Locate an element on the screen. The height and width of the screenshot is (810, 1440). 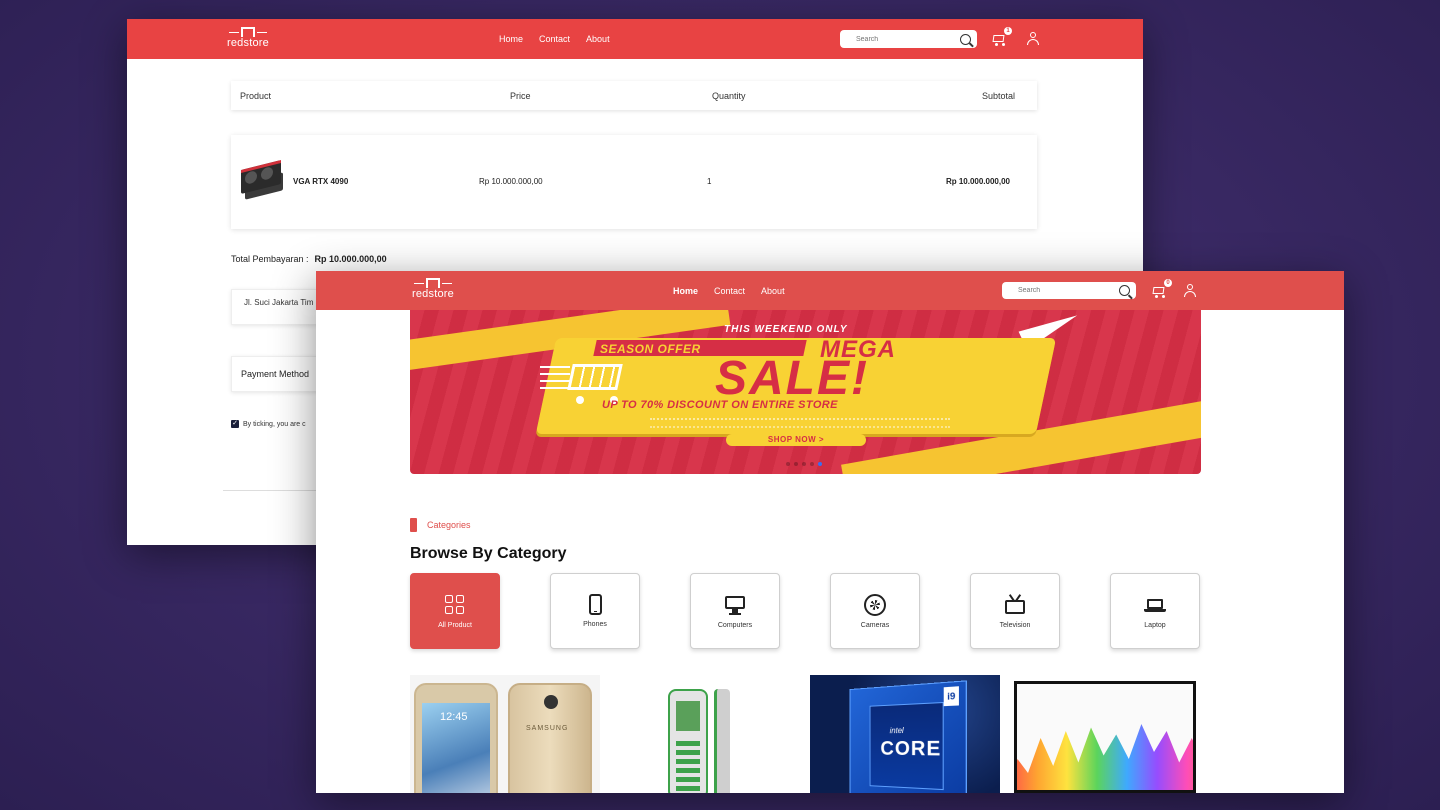
cart-count-badge: 1 is located at coordinates (1008, 31).